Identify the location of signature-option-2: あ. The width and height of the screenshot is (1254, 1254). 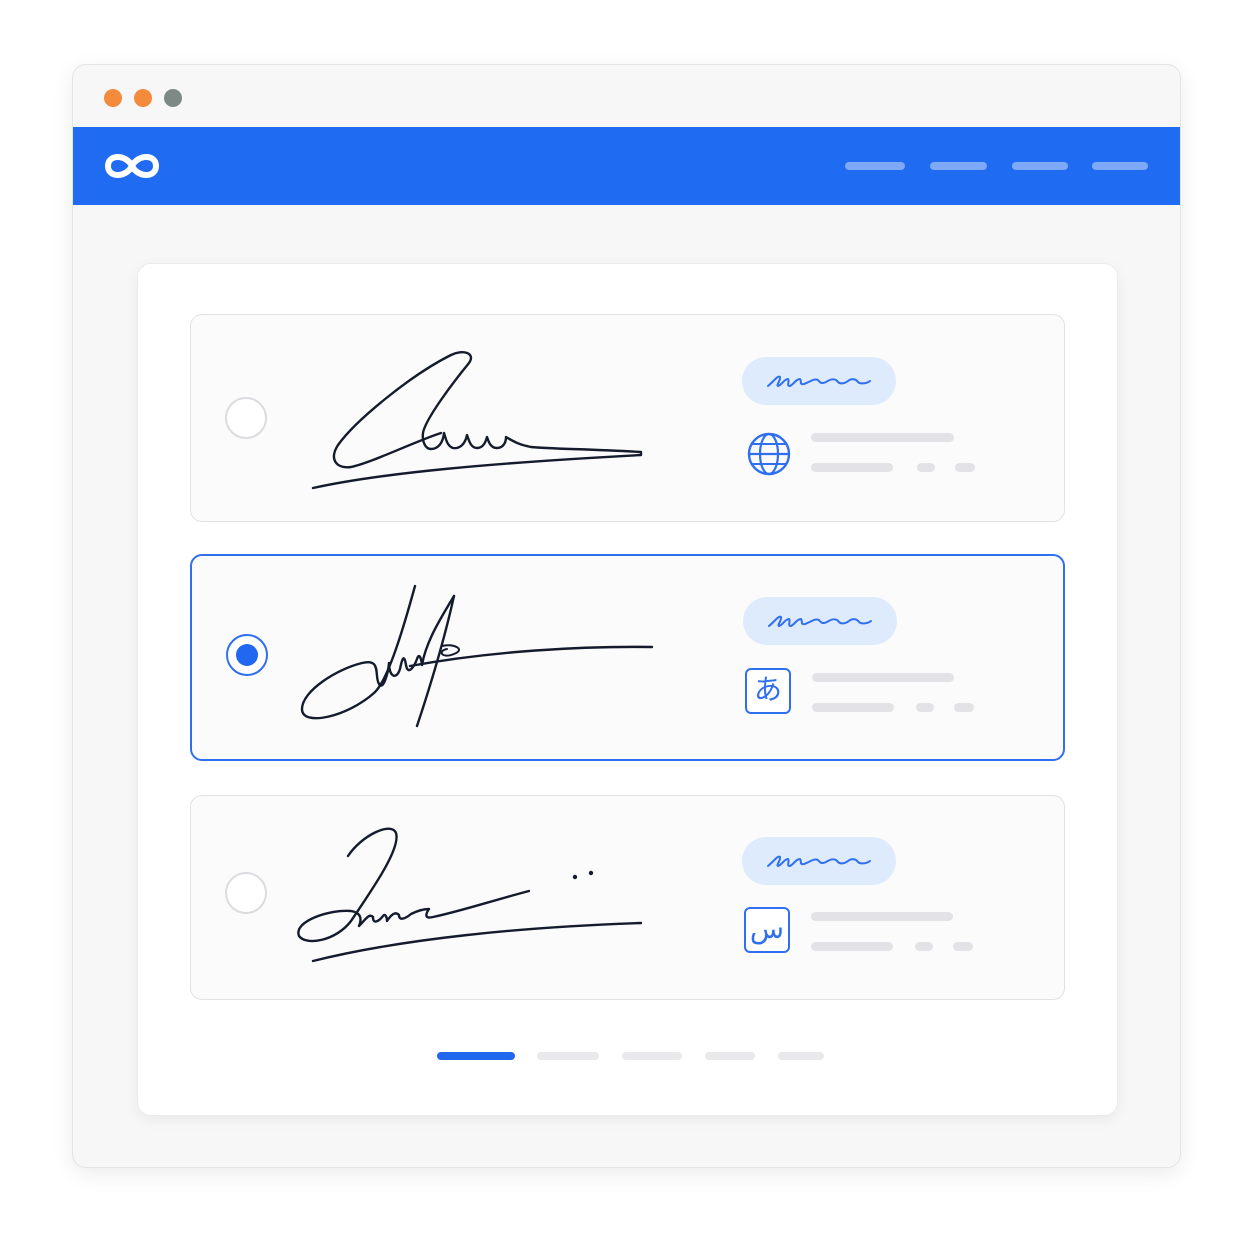
(627, 657).